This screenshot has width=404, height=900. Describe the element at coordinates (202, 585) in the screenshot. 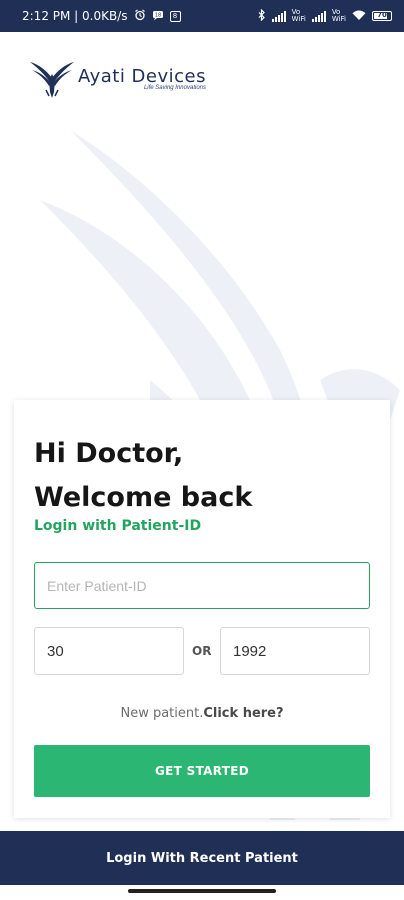

I see `patient-id-input` at that location.